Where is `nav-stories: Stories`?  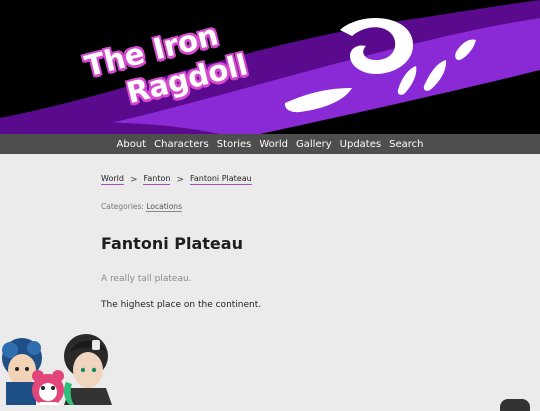
nav-stories: Stories is located at coordinates (234, 144).